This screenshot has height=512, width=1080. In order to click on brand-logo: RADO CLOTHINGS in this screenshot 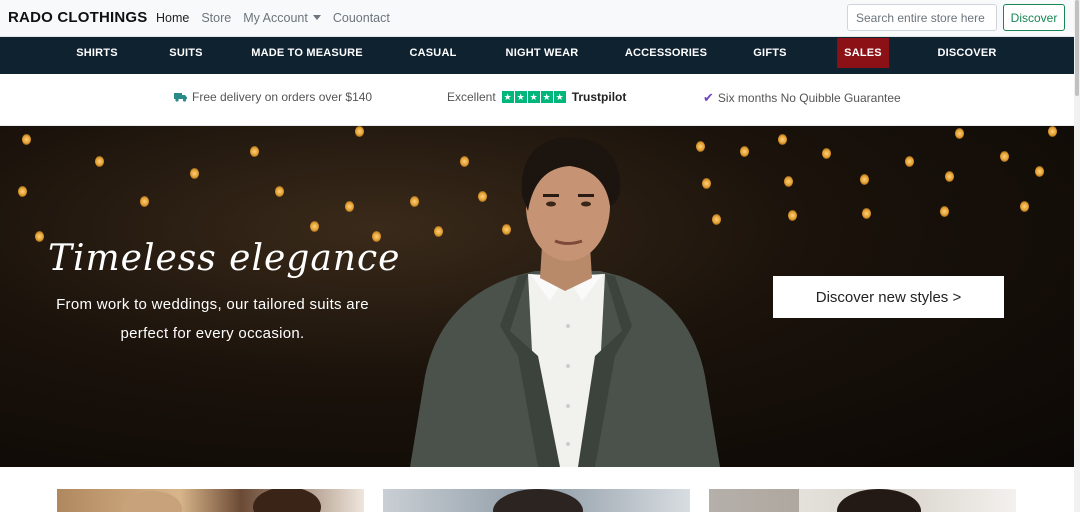, I will do `click(77, 17)`.